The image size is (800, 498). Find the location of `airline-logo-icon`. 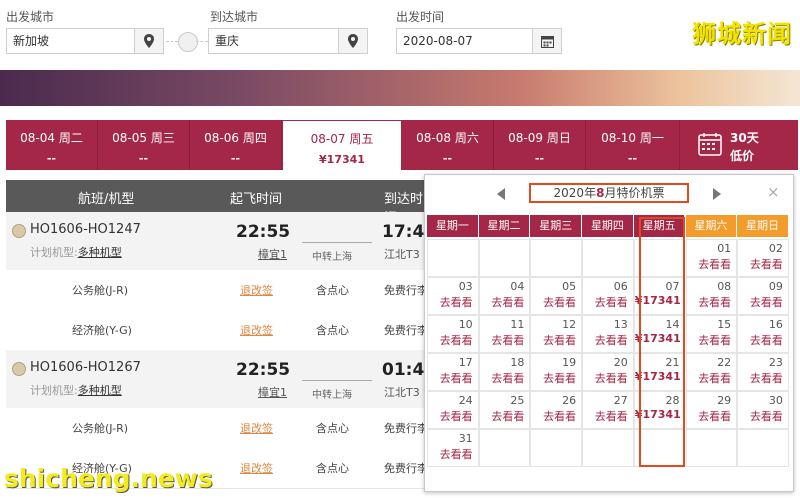

airline-logo-icon is located at coordinates (19, 369).